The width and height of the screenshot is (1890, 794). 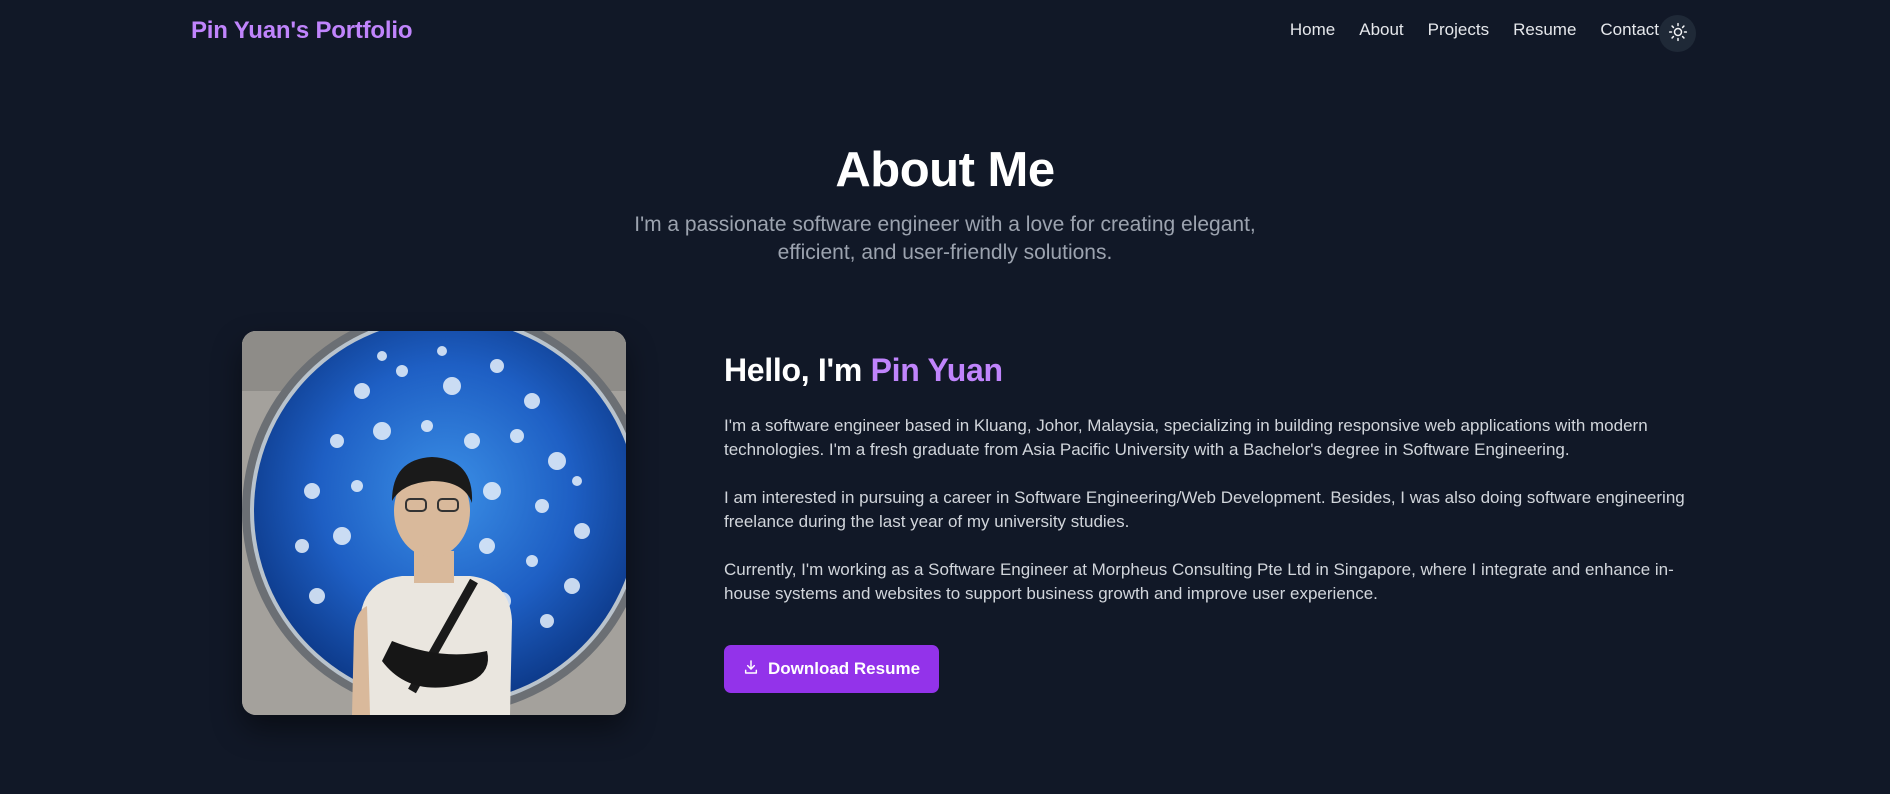 I want to click on profile-photo, so click(x=434, y=523).